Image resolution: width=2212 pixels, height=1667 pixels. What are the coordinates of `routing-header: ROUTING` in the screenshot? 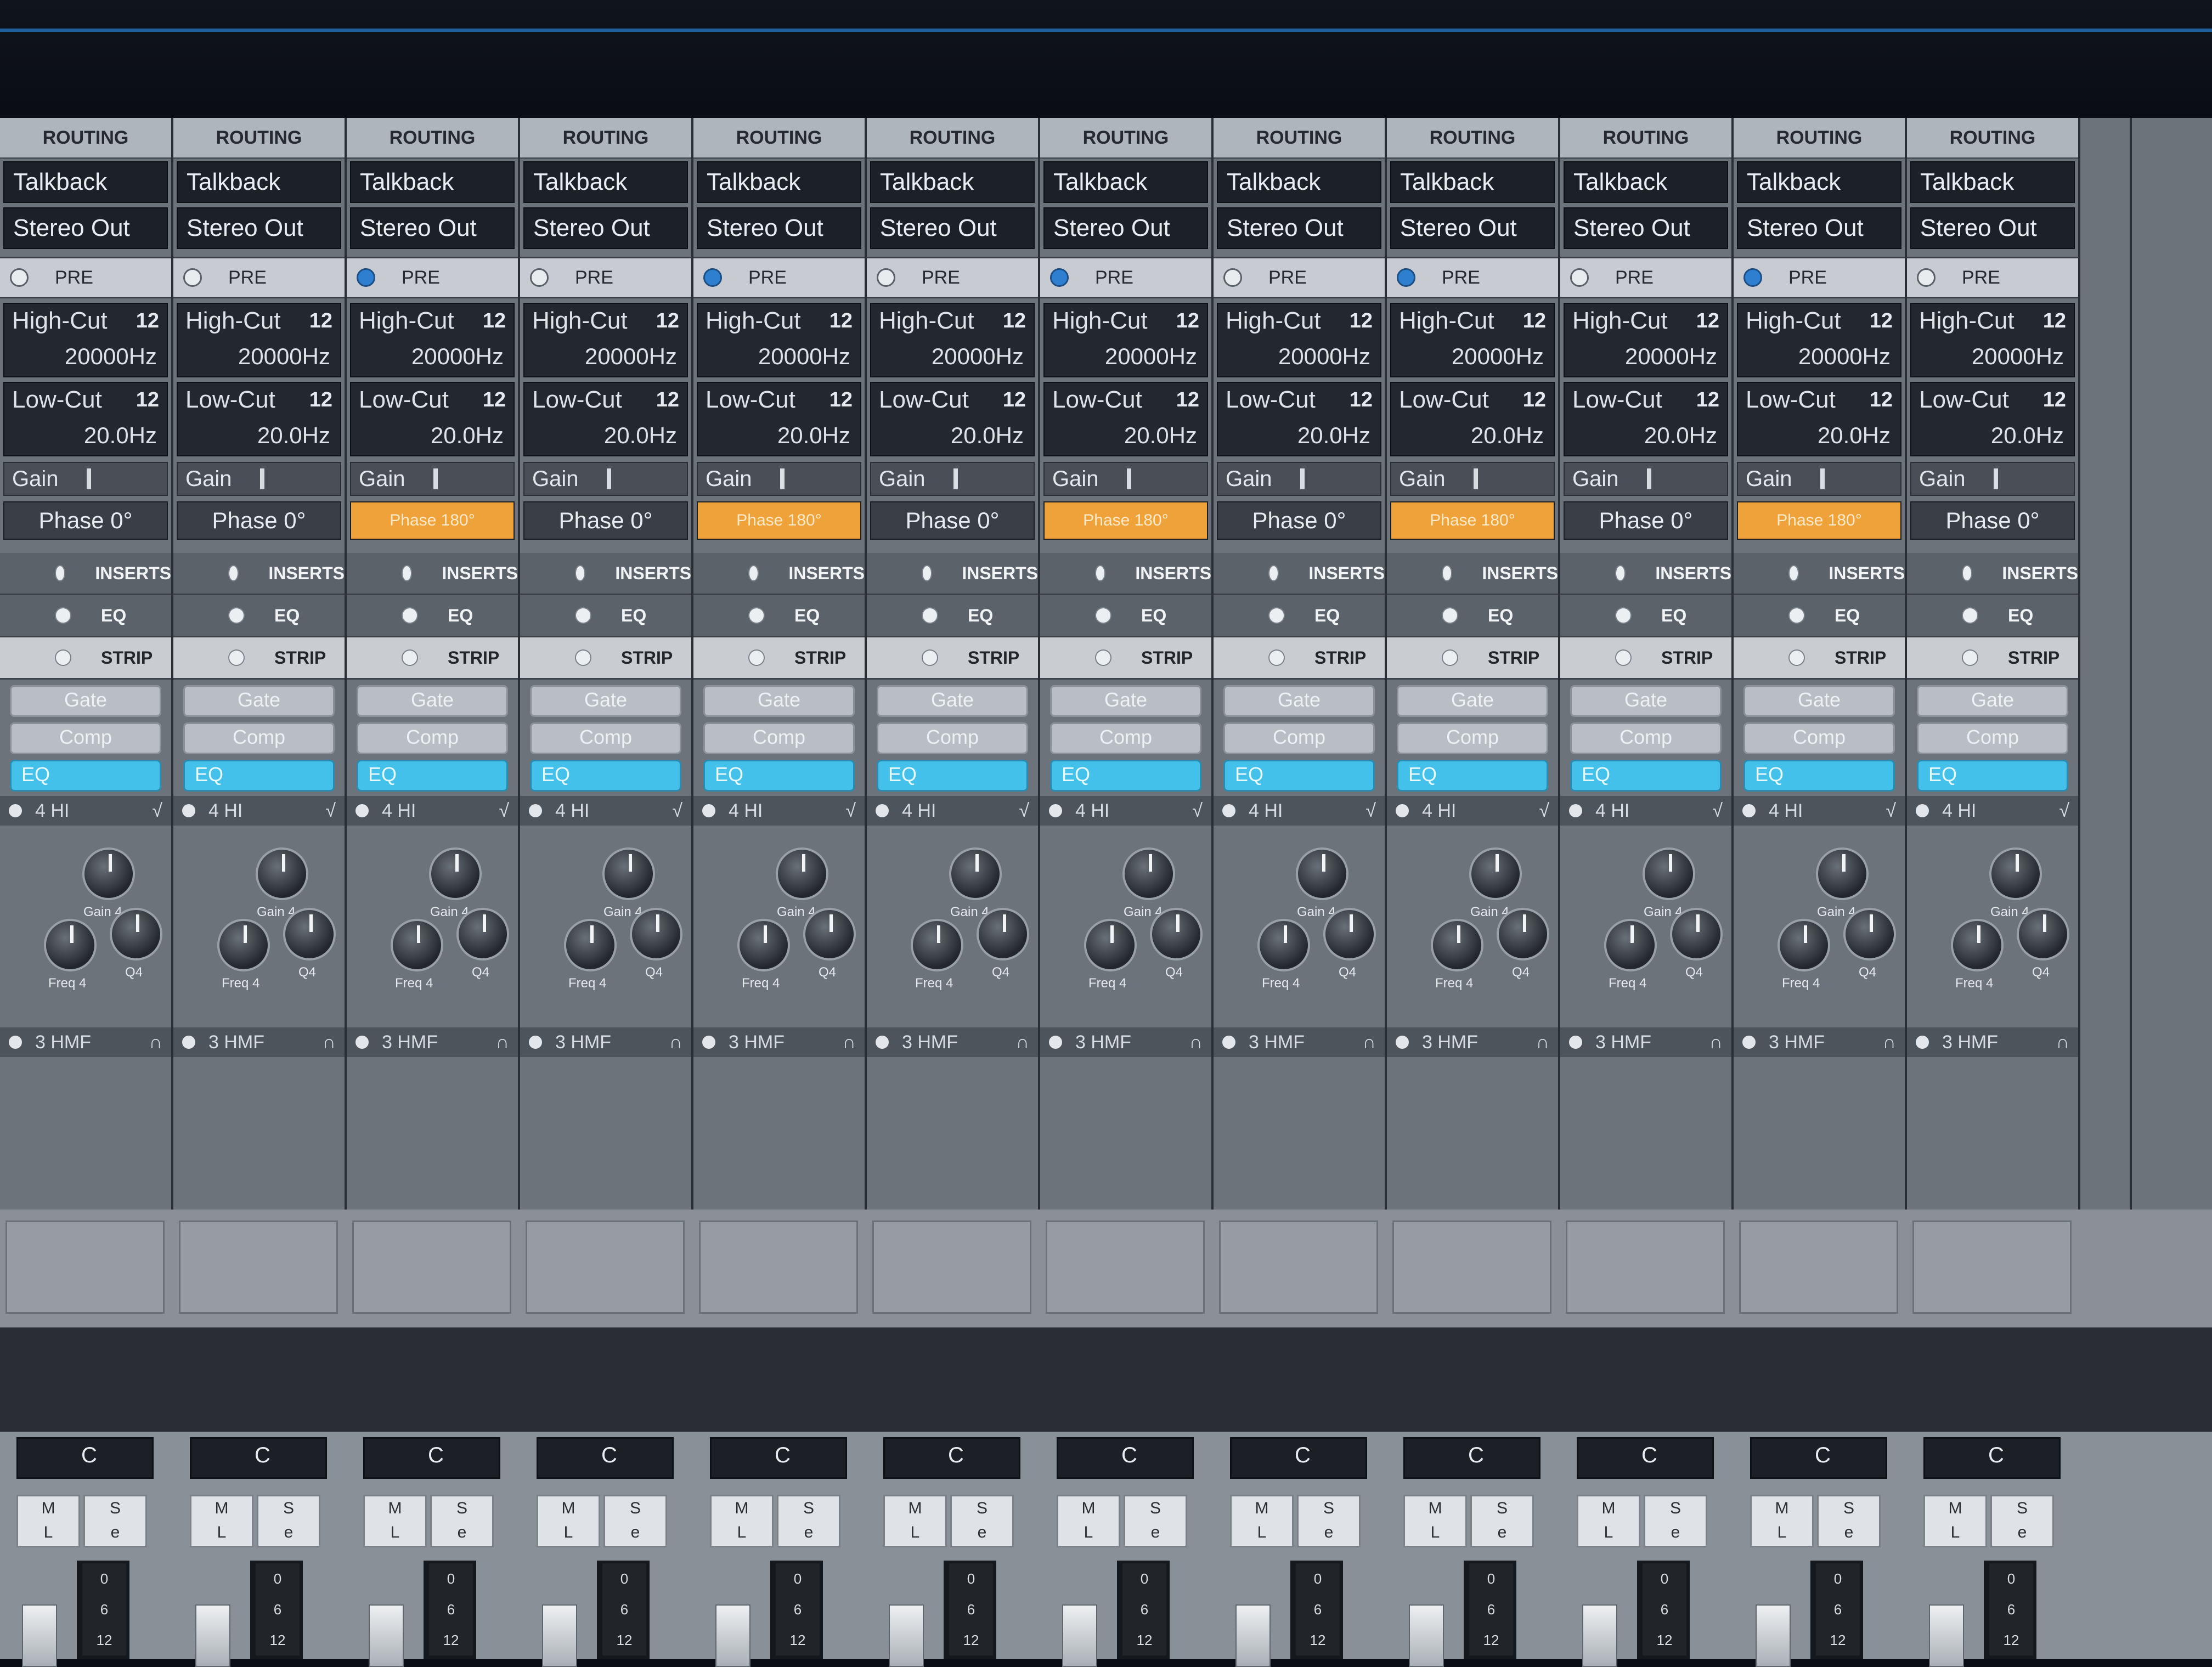 It's located at (605, 138).